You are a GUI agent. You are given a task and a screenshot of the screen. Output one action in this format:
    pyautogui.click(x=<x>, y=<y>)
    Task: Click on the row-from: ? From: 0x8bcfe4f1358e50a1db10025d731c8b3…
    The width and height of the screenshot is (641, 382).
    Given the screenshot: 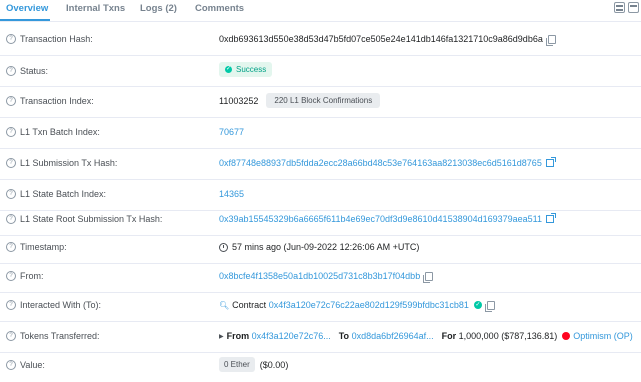 What is the action you would take?
    pyautogui.click(x=320, y=277)
    